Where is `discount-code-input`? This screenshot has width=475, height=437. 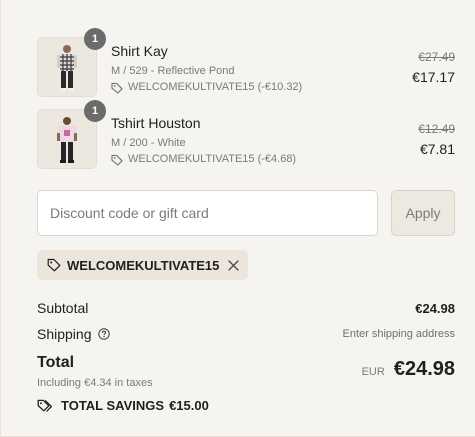
discount-code-input is located at coordinates (207, 213).